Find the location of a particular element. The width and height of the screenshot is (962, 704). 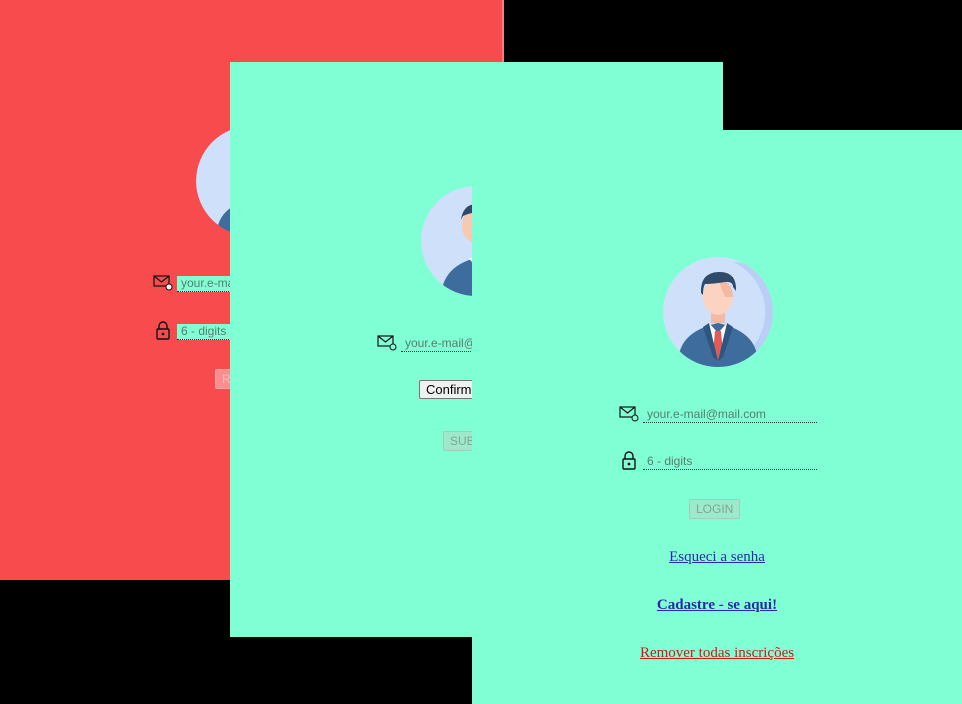

login-password-input is located at coordinates (730, 462).